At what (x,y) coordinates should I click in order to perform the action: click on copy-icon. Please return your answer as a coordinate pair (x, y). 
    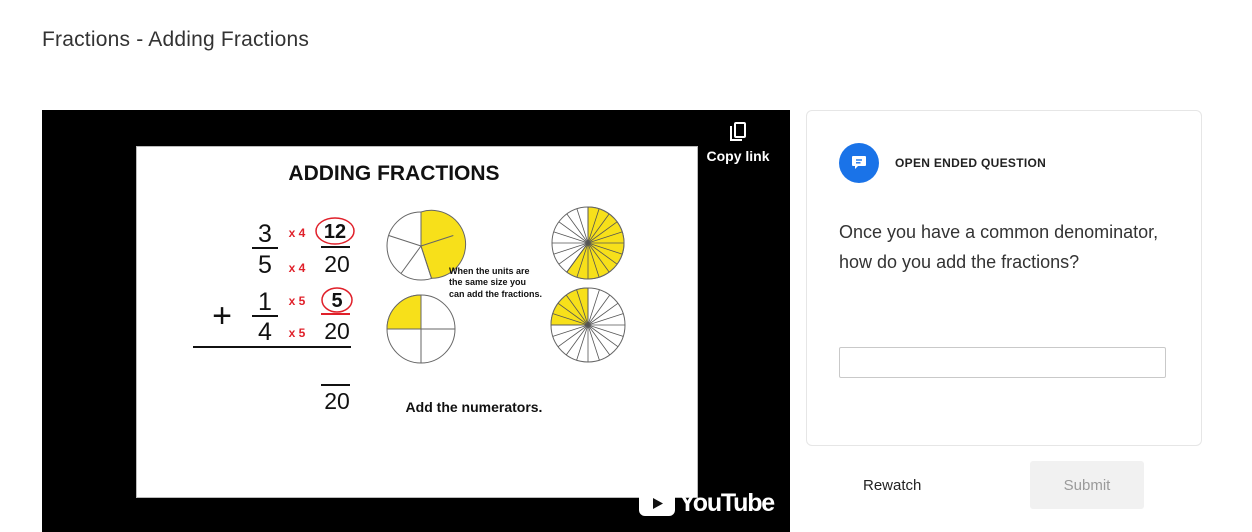
    Looking at the image, I should click on (738, 131).